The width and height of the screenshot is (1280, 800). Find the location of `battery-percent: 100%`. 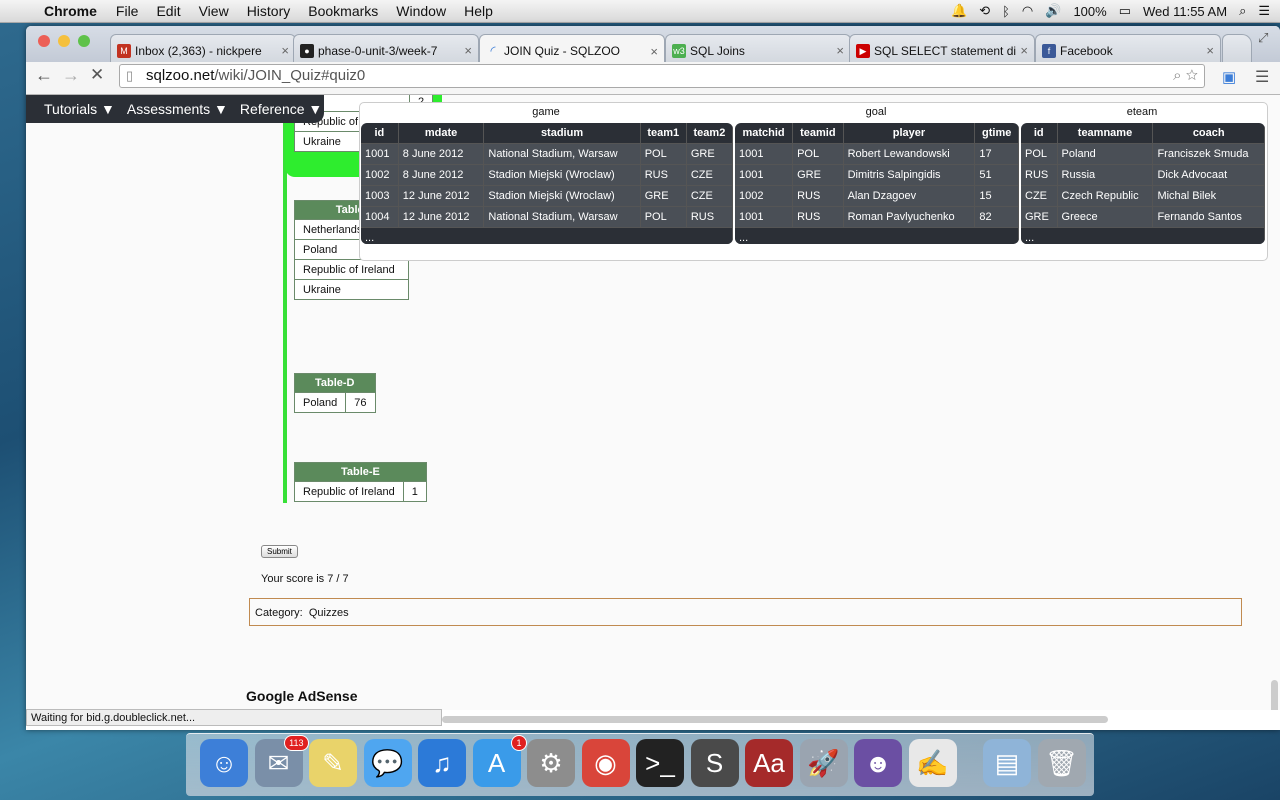

battery-percent: 100% is located at coordinates (1089, 11).